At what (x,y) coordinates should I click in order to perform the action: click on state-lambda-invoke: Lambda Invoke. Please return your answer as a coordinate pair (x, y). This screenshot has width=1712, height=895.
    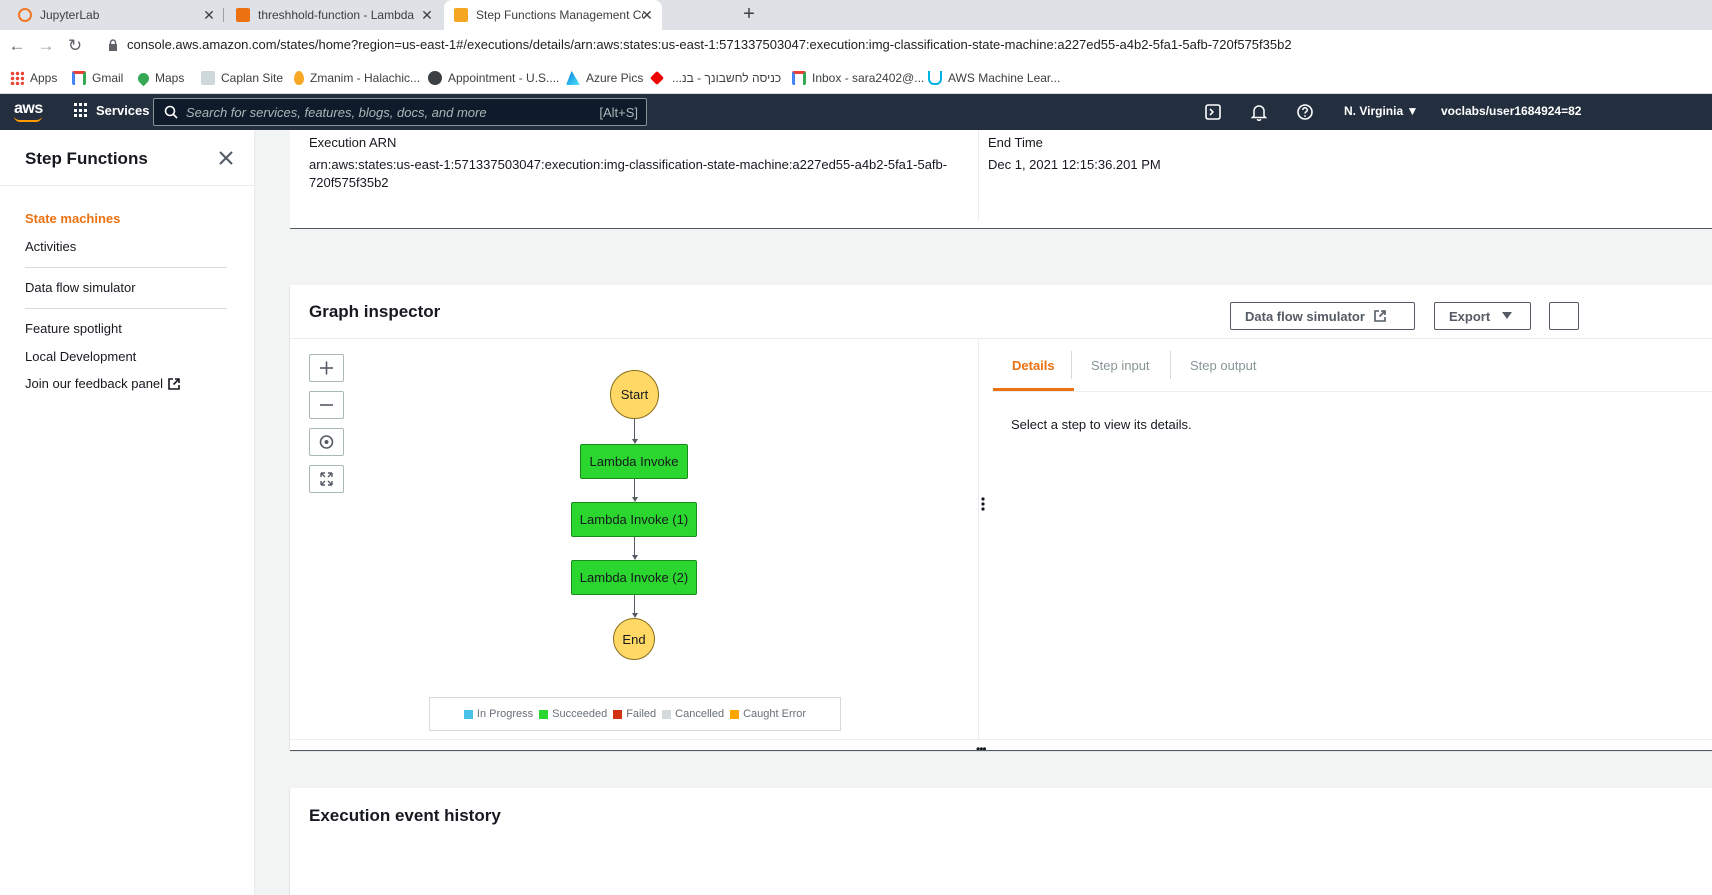
    Looking at the image, I should click on (634, 461).